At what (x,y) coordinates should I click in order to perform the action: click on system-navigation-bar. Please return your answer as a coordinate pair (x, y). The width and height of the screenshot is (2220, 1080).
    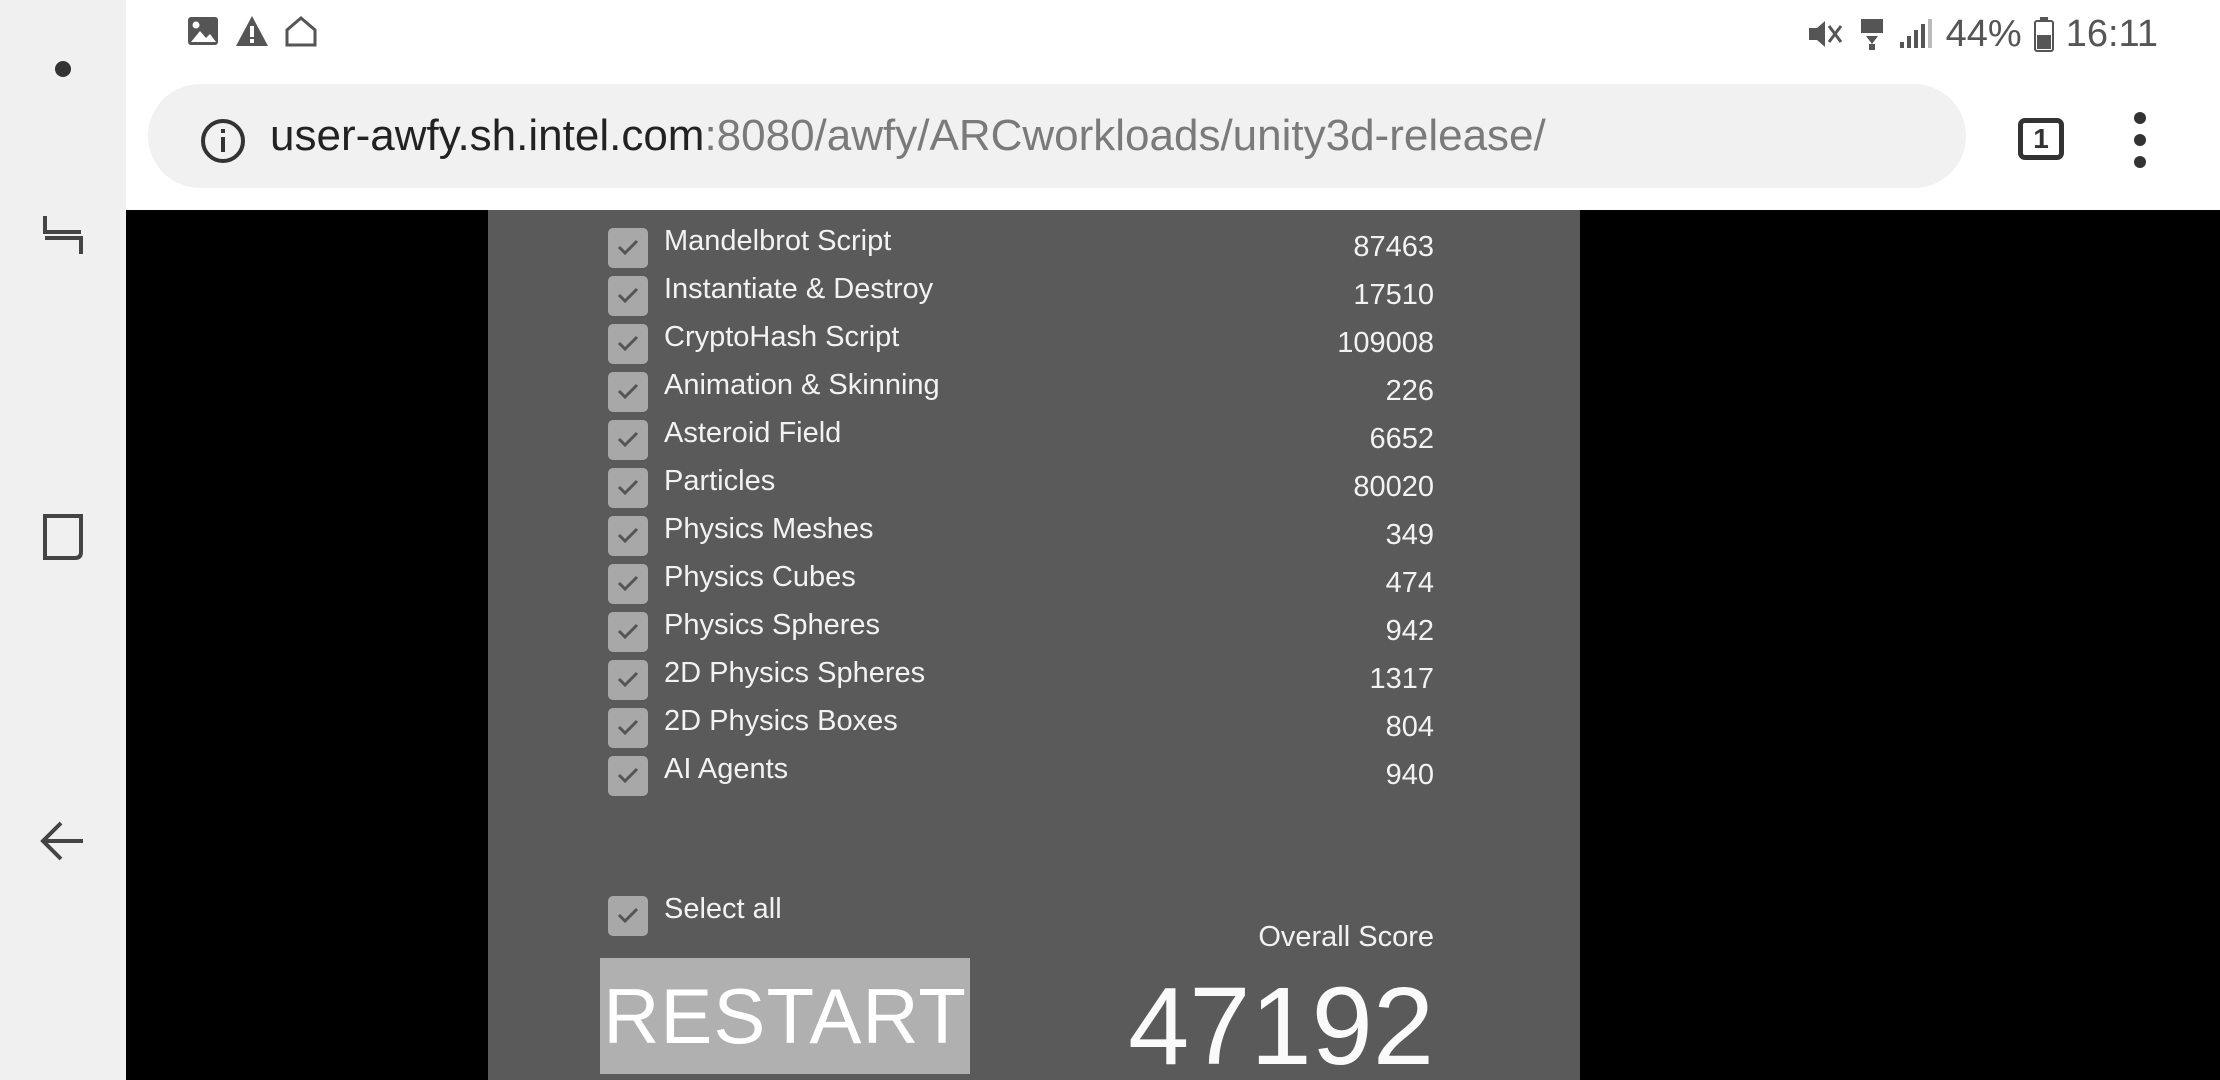
    Looking at the image, I should click on (63, 540).